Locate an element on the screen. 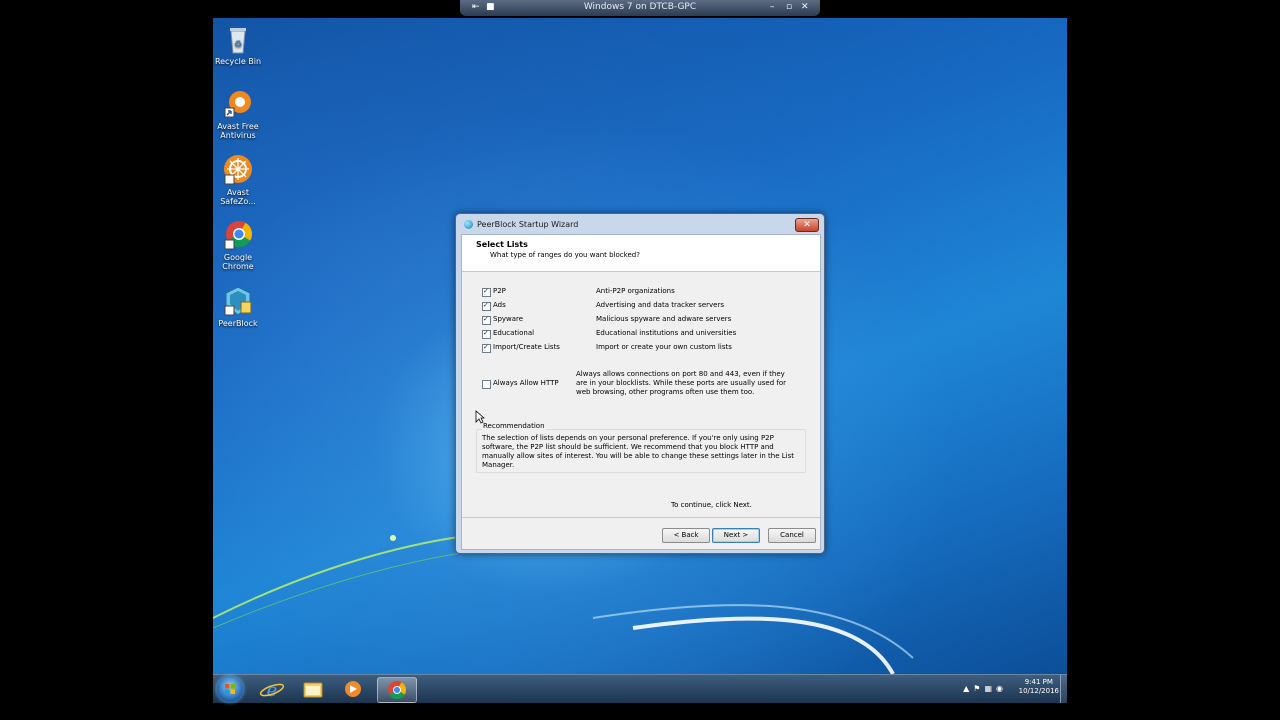 Image resolution: width=1280 pixels, height=720 pixels. back-button: < Back is located at coordinates (686, 535).